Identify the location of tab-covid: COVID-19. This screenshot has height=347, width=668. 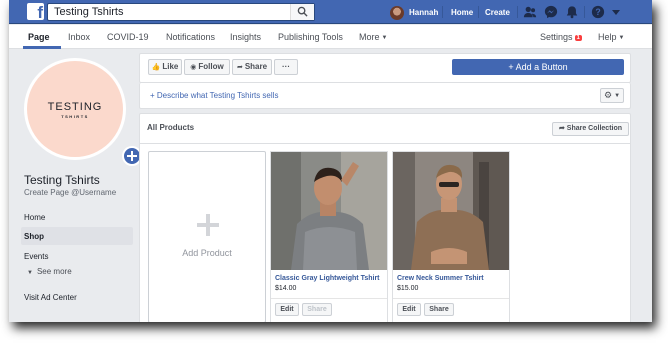
(128, 37).